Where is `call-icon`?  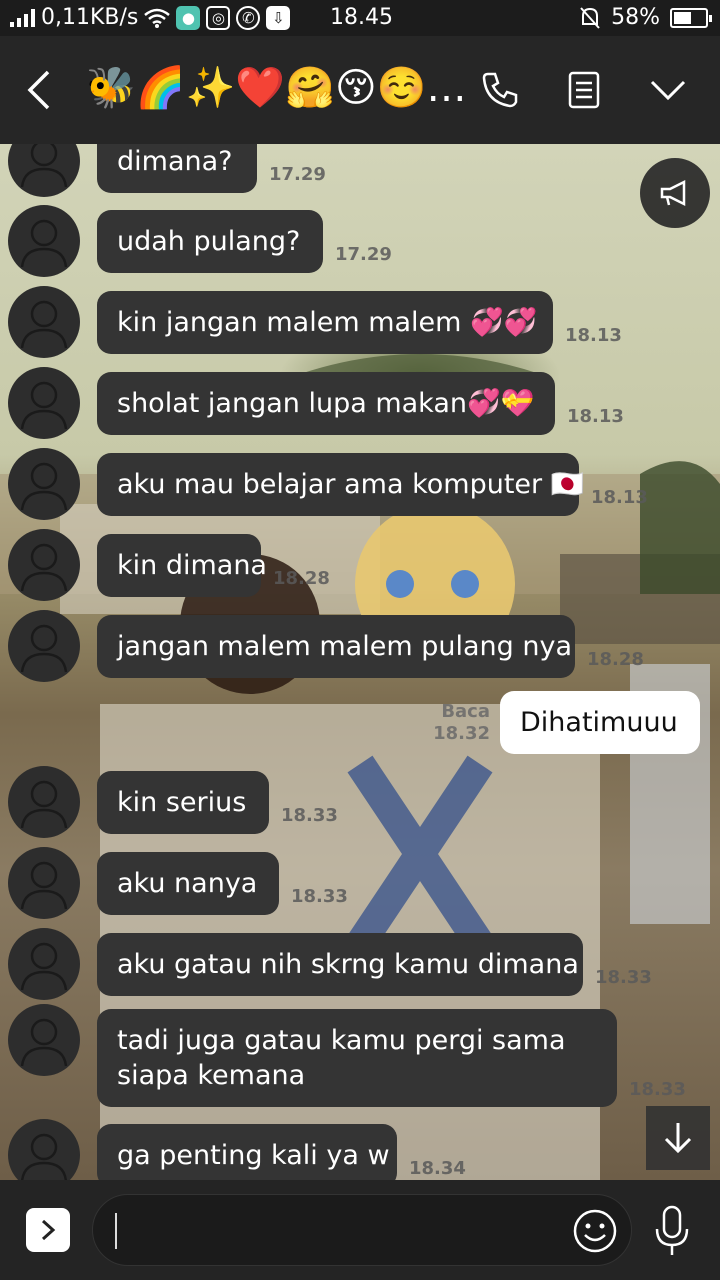 call-icon is located at coordinates (500, 90).